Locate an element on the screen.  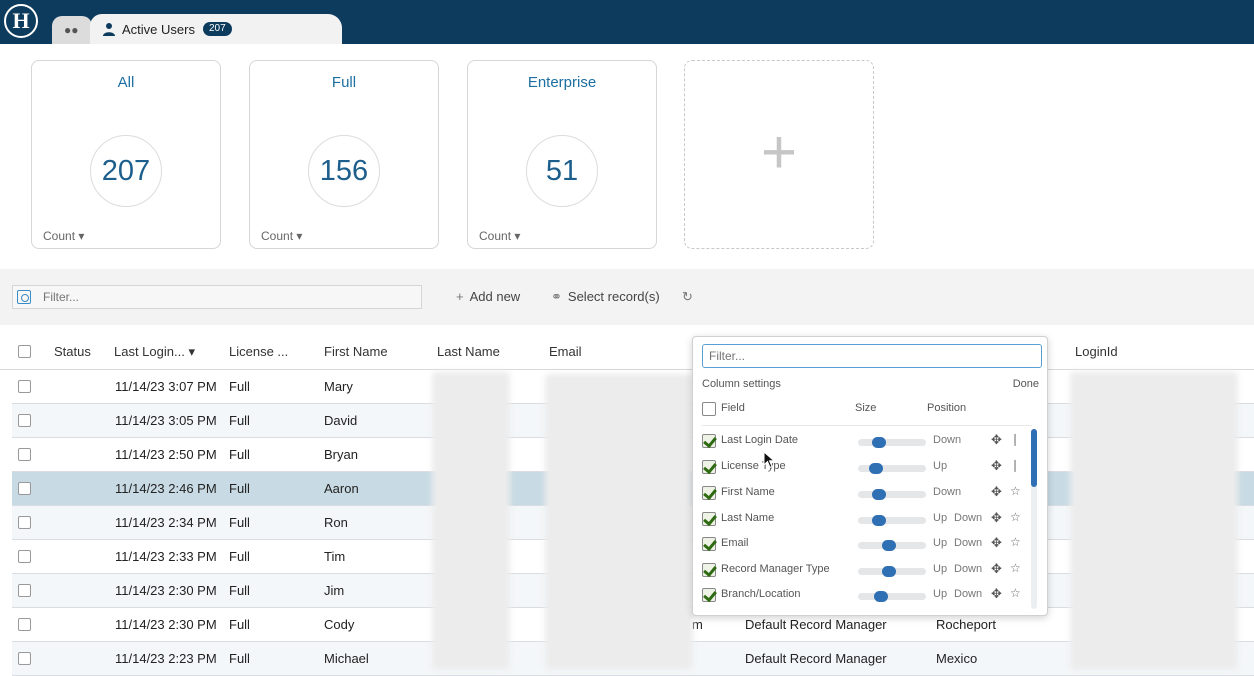
column-email: Email is located at coordinates (565, 351).